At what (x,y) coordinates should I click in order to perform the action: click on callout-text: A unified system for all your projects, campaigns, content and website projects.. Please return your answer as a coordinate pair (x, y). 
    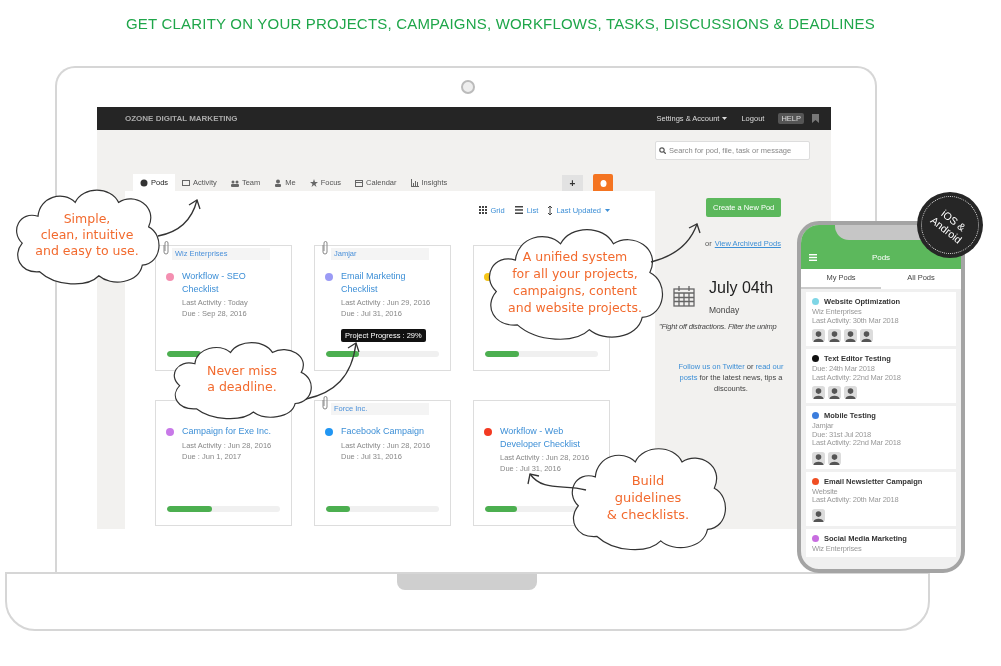
    Looking at the image, I should click on (575, 282).